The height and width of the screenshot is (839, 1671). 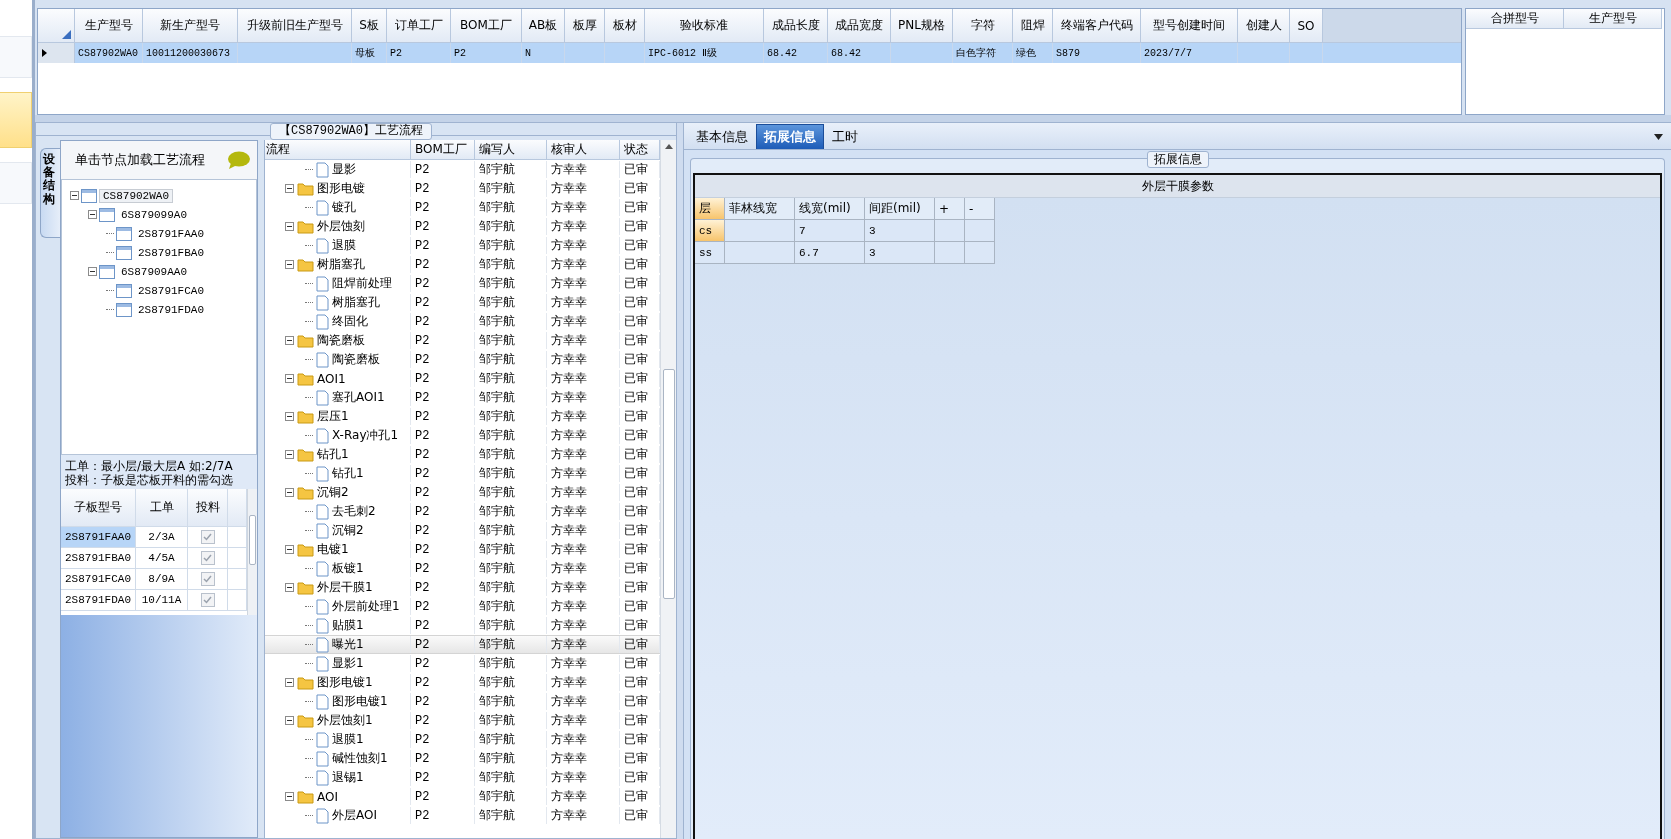 What do you see at coordinates (338, 149) in the screenshot?
I see `column-header: 流程` at bounding box center [338, 149].